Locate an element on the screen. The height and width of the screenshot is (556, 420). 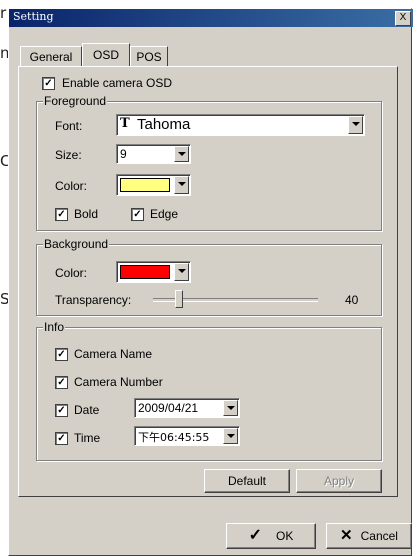
ok-button: ✓ OK is located at coordinates (271, 536).